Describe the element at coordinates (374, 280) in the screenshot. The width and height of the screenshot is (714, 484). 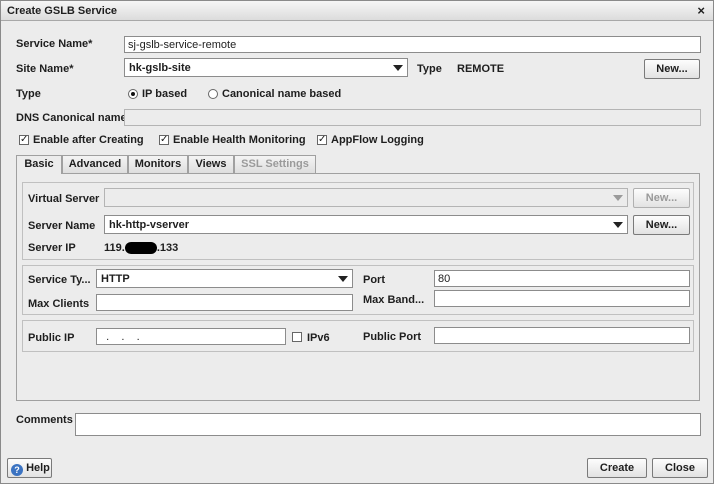
I see `port-label: Port` at that location.